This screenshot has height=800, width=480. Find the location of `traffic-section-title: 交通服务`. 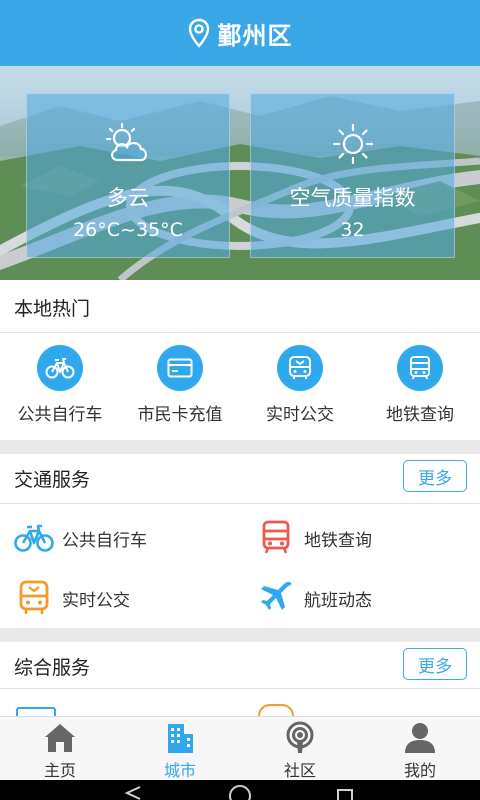

traffic-section-title: 交通服务 is located at coordinates (52, 480).